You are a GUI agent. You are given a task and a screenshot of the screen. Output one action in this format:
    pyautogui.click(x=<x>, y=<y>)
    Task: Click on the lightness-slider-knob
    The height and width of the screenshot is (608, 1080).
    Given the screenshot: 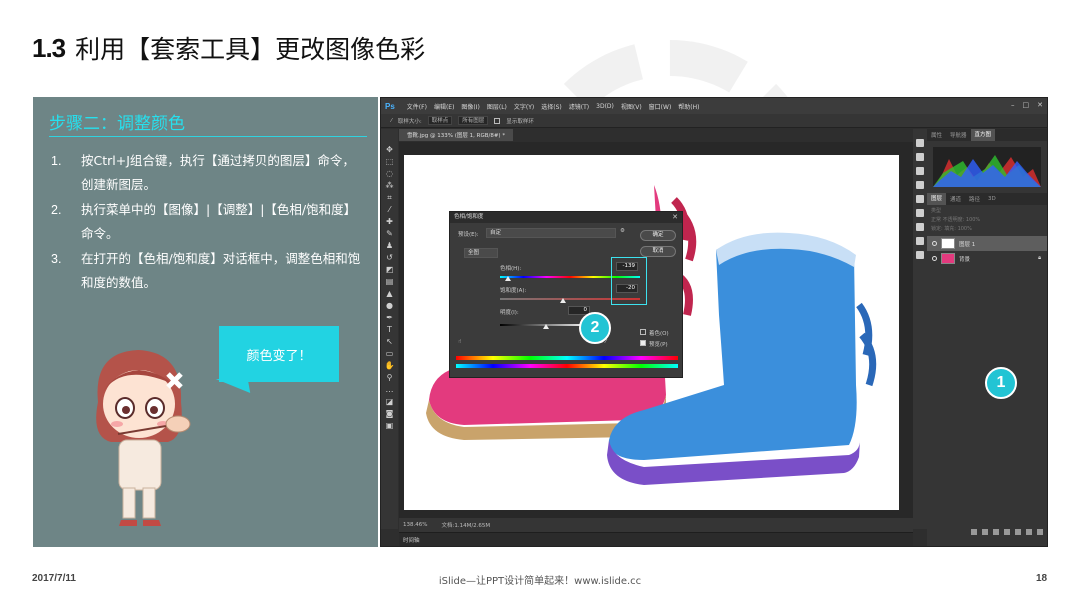 What is the action you would take?
    pyautogui.click(x=546, y=326)
    